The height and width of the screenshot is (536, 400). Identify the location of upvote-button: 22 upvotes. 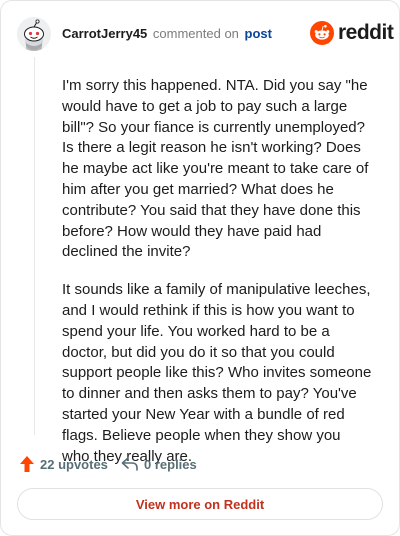
(63, 464).